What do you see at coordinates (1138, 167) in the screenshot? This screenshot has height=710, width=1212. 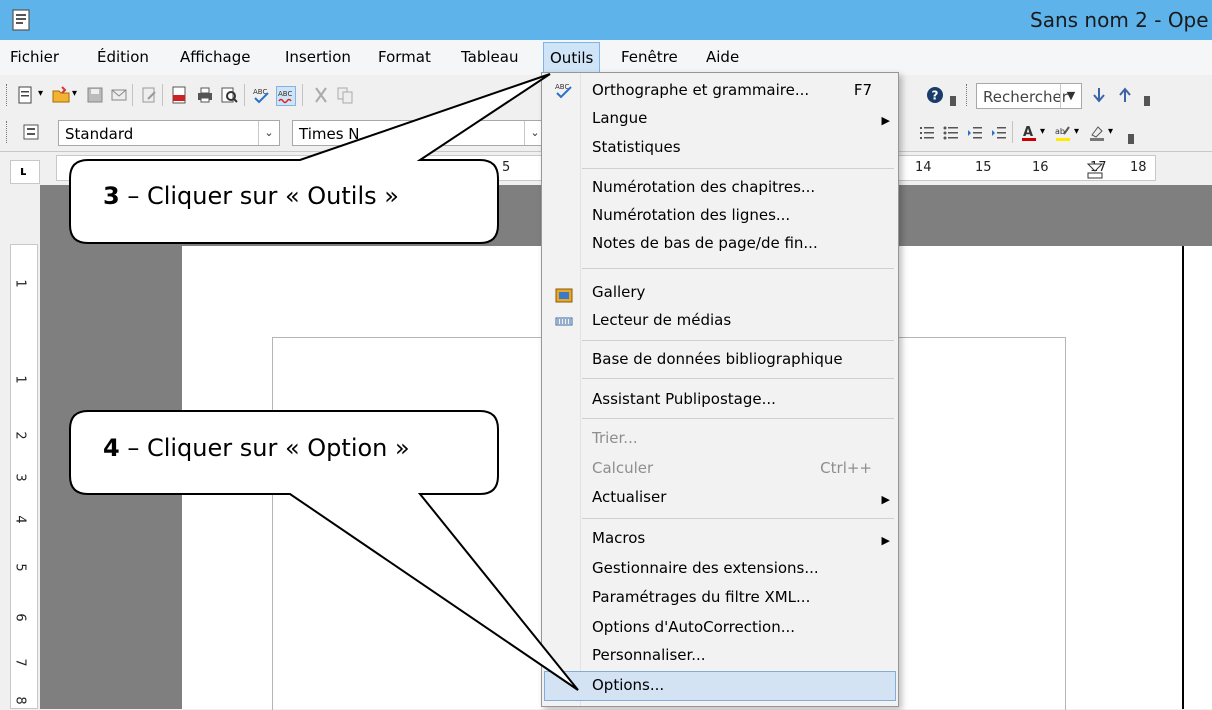 I see `ruler-number: 18` at bounding box center [1138, 167].